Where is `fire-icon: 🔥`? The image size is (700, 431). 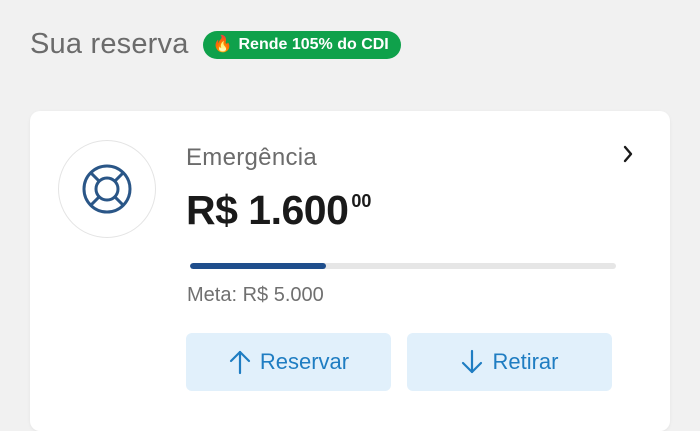
fire-icon: 🔥 is located at coordinates (222, 44).